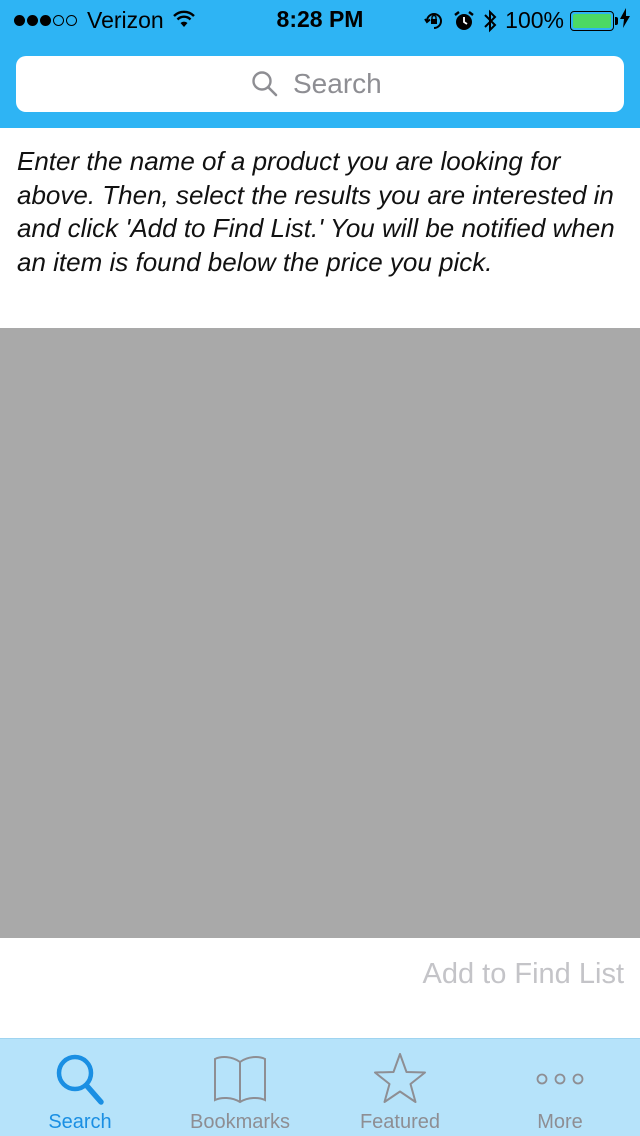 Image resolution: width=640 pixels, height=1136 pixels. Describe the element at coordinates (341, 84) in the screenshot. I see `search-input` at that location.